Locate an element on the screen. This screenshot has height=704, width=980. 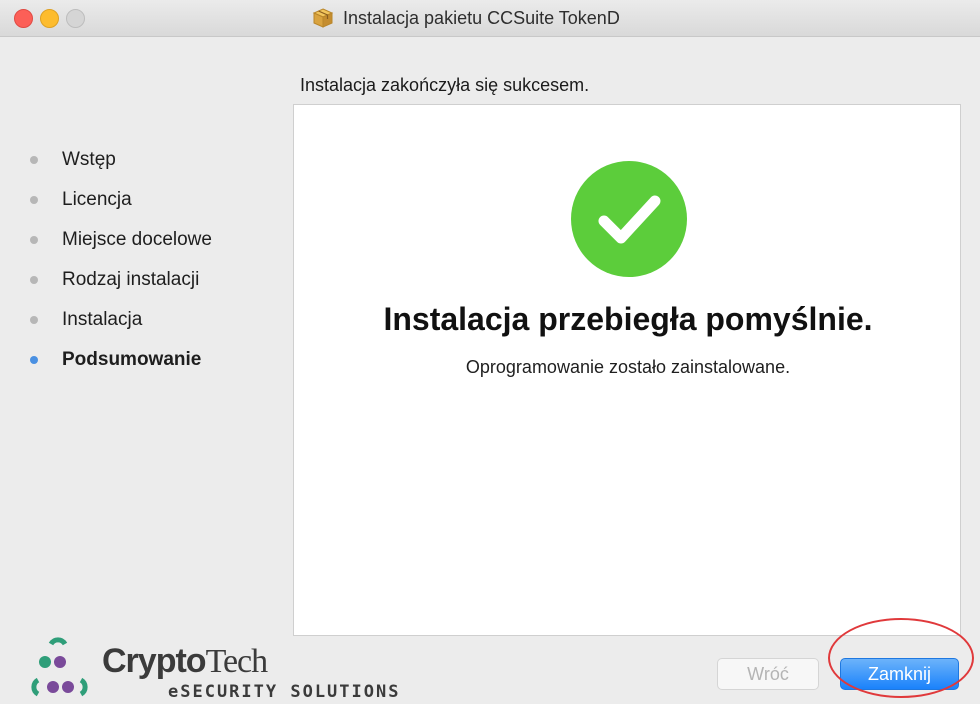
step-installation: Instalacja is located at coordinates (121, 320).